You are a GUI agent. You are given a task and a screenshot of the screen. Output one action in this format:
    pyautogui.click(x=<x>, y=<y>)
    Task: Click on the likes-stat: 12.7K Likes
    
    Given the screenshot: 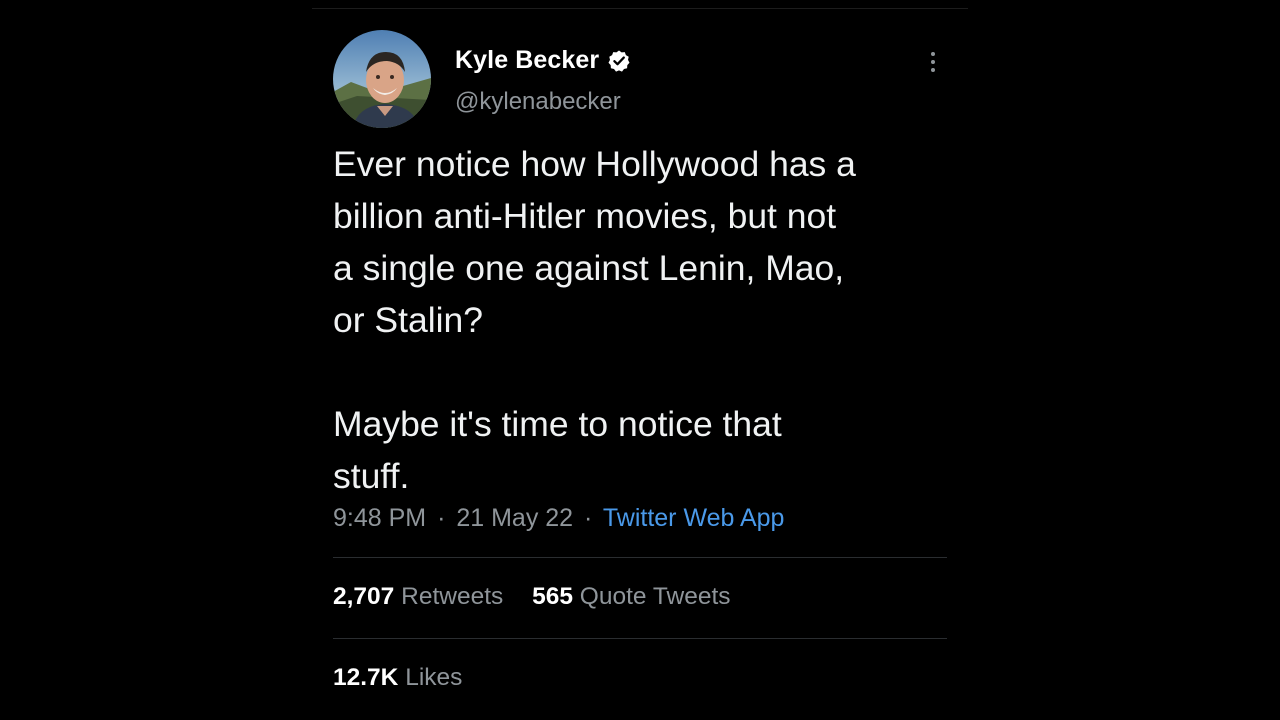 What is the action you would take?
    pyautogui.click(x=397, y=677)
    